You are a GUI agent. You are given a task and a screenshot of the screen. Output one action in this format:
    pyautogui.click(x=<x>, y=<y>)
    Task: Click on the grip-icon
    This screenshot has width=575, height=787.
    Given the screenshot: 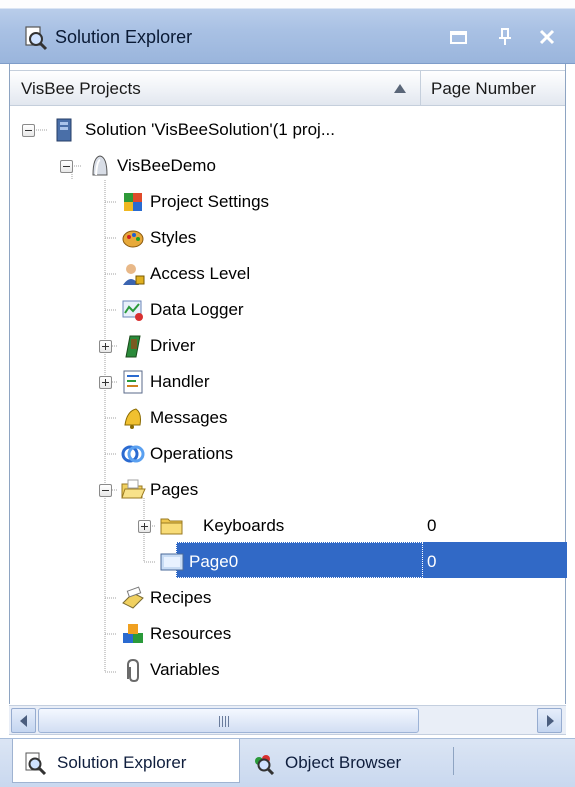 What is the action you would take?
    pyautogui.click(x=225, y=721)
    